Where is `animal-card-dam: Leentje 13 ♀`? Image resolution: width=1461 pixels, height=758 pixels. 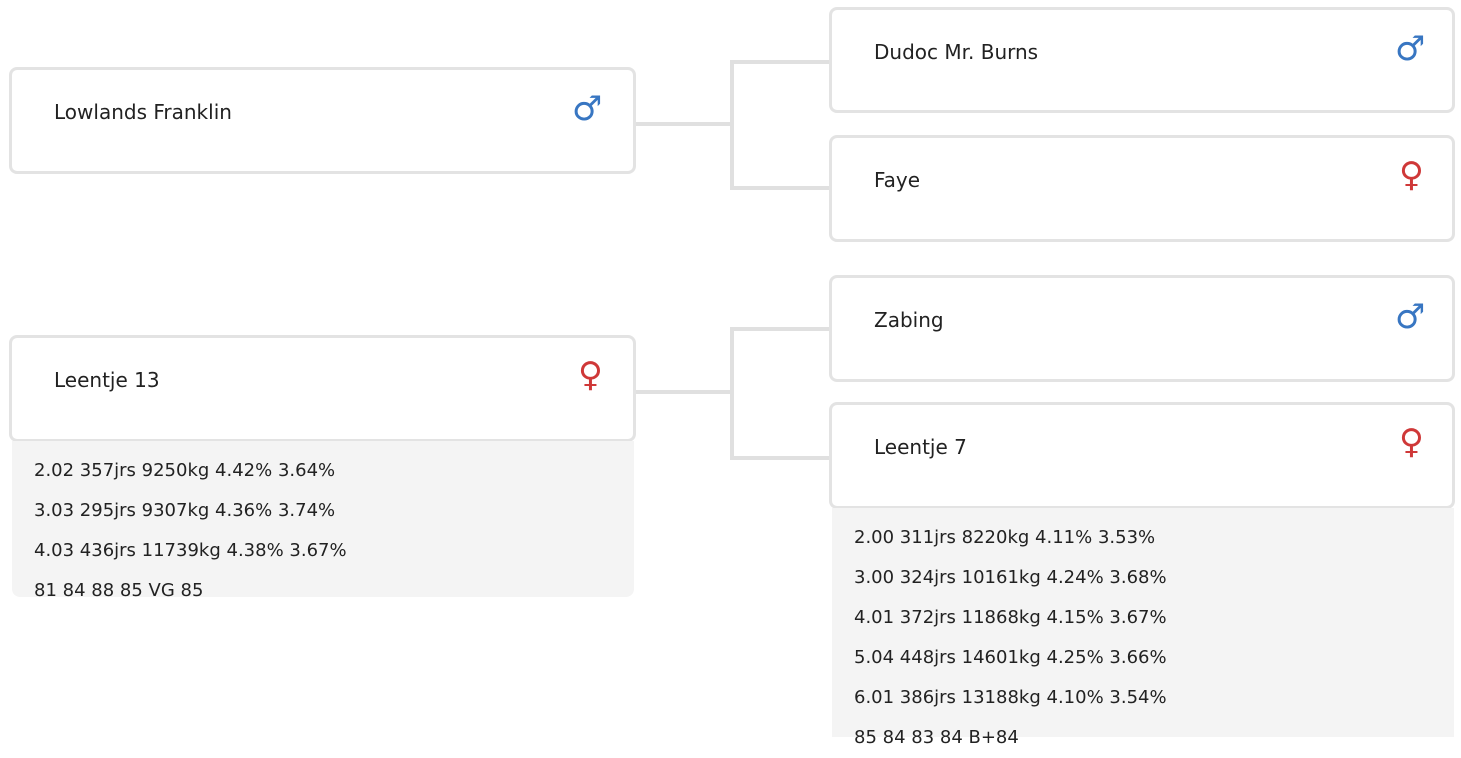
animal-card-dam: Leentje 13 ♀ is located at coordinates (322, 388).